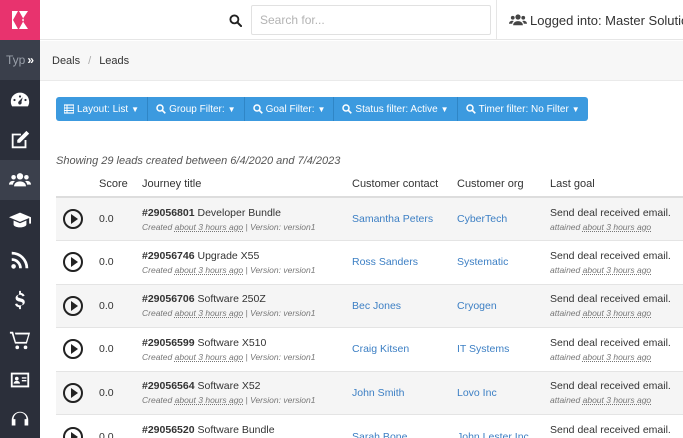 The width and height of the screenshot is (683, 438). What do you see at coordinates (396, 109) in the screenshot?
I see `status-filter-button: Status filter: Active ▼` at bounding box center [396, 109].